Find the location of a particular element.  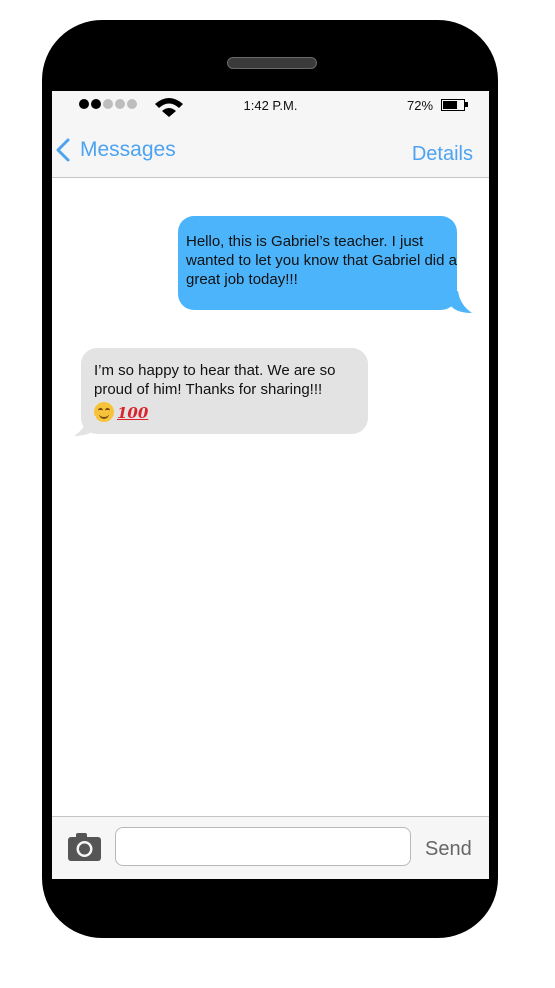

camera-icon is located at coordinates (84, 847).